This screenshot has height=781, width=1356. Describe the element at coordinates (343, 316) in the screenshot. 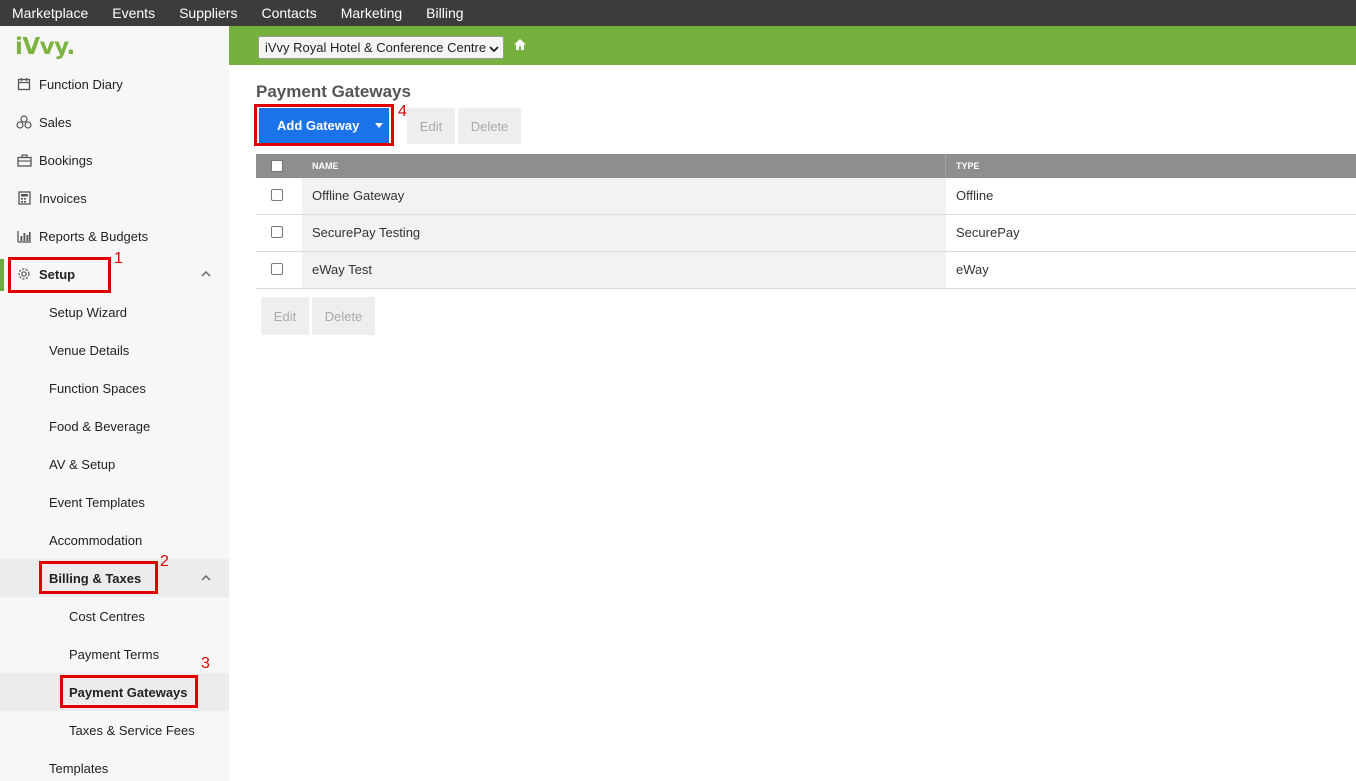

I see `delete-button-bottom: Delete` at that location.